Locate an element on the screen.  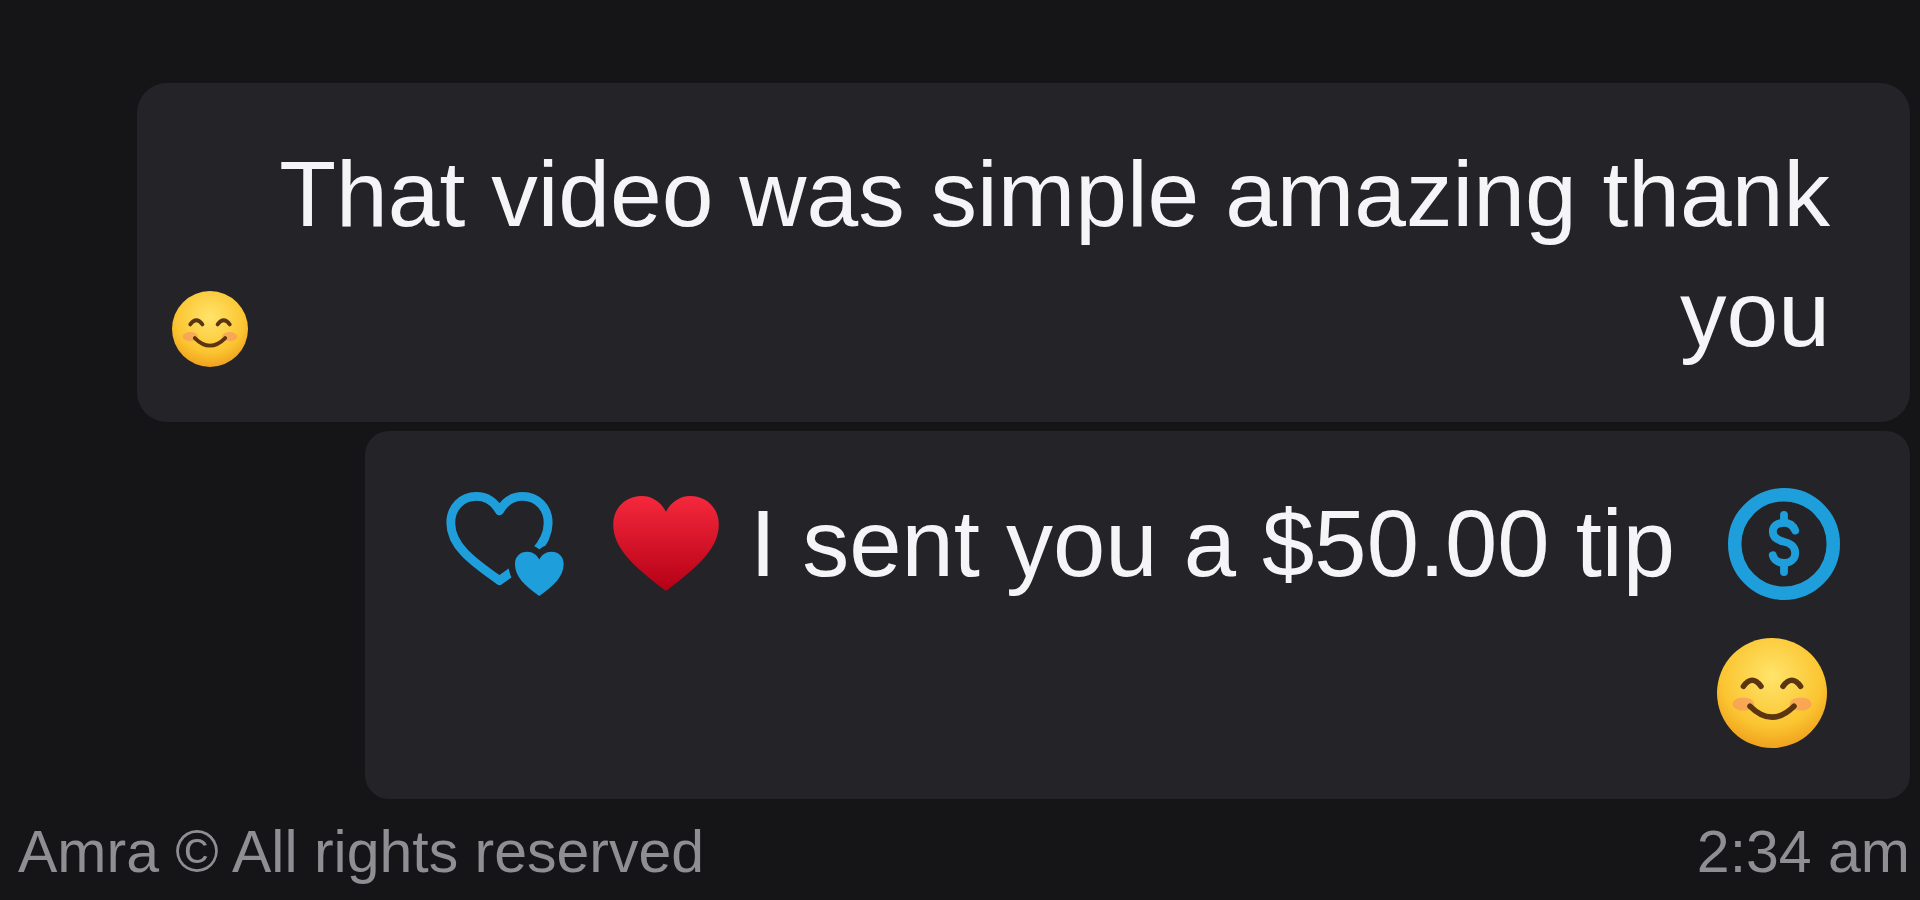
tip-message-text: I sent you a $50.00 tip is located at coordinates (1212, 544).